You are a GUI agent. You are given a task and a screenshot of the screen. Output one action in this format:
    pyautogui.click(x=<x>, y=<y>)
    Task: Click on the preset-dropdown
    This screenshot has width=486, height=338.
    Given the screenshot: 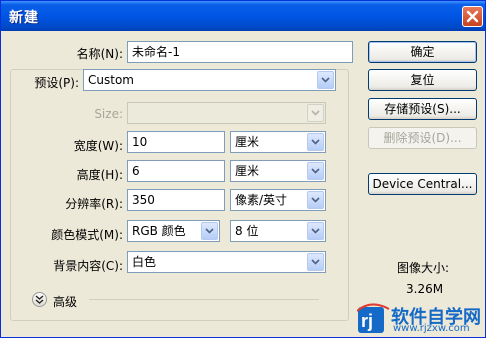 What is the action you would take?
    pyautogui.click(x=325, y=80)
    